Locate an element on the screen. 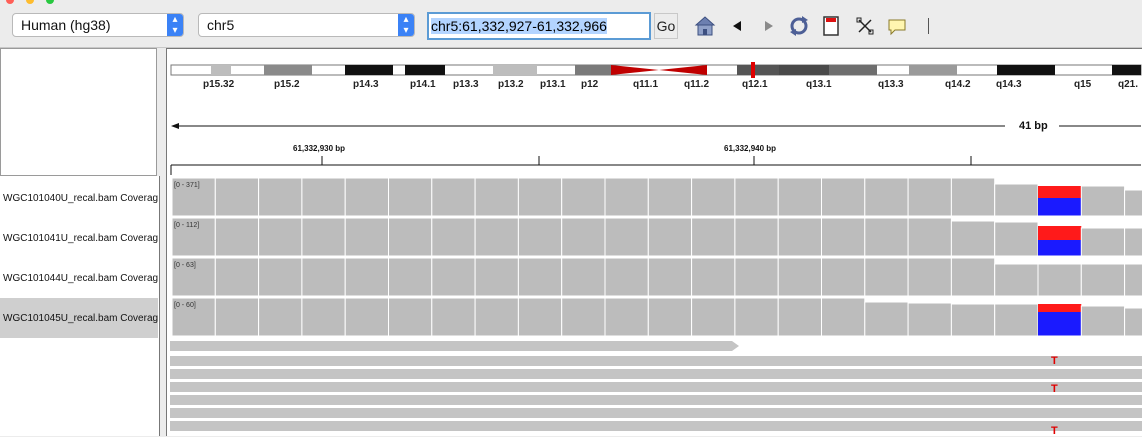 The width and height of the screenshot is (1142, 437). toolbar-separator is located at coordinates (928, 26).